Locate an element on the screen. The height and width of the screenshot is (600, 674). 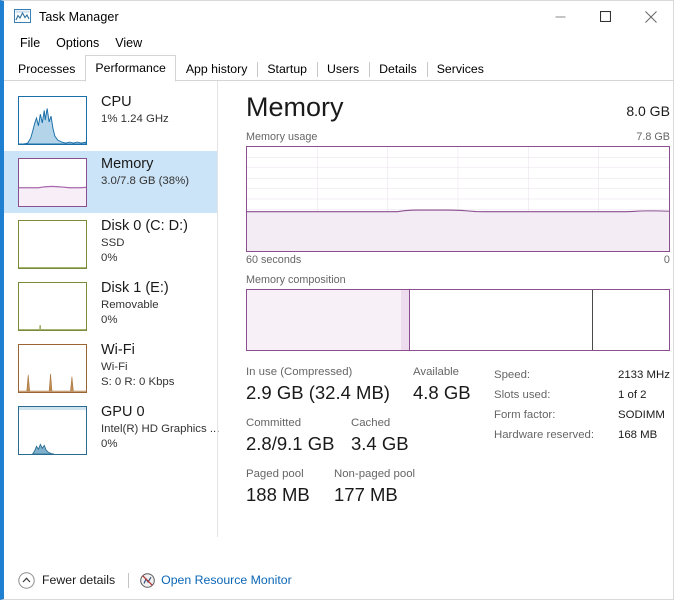
tab-services: Services is located at coordinates (460, 69).